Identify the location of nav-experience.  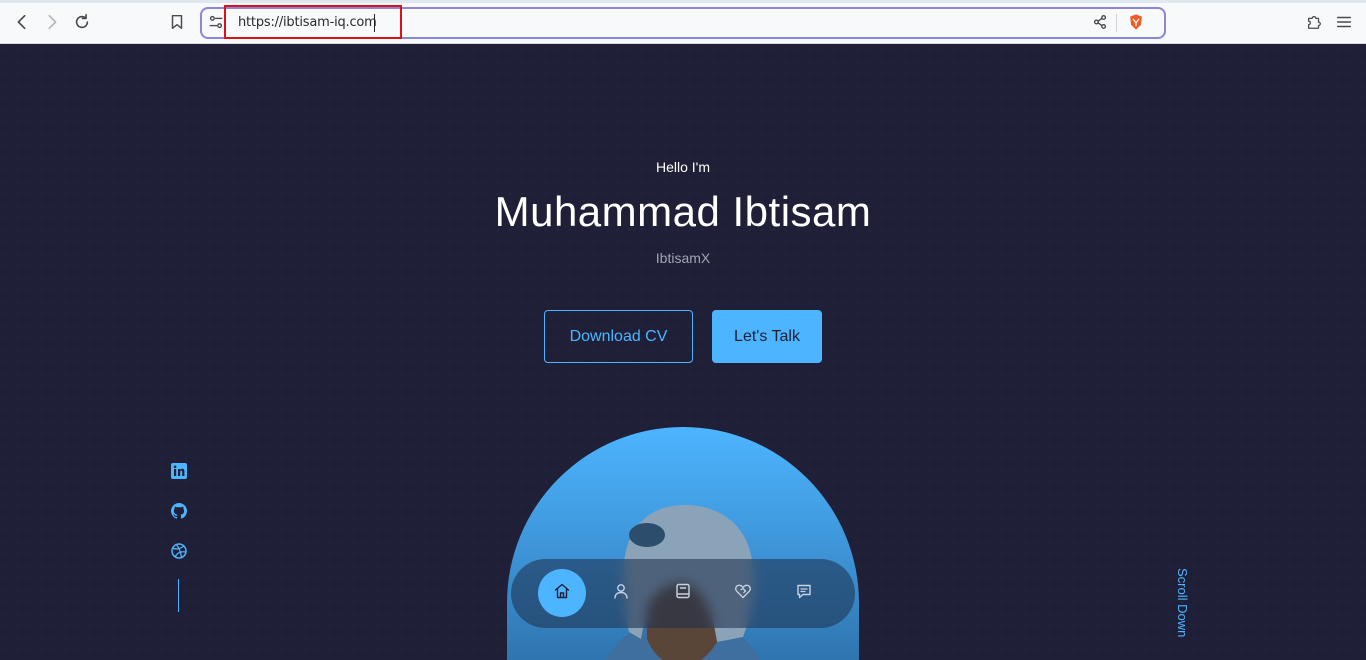
(683, 593).